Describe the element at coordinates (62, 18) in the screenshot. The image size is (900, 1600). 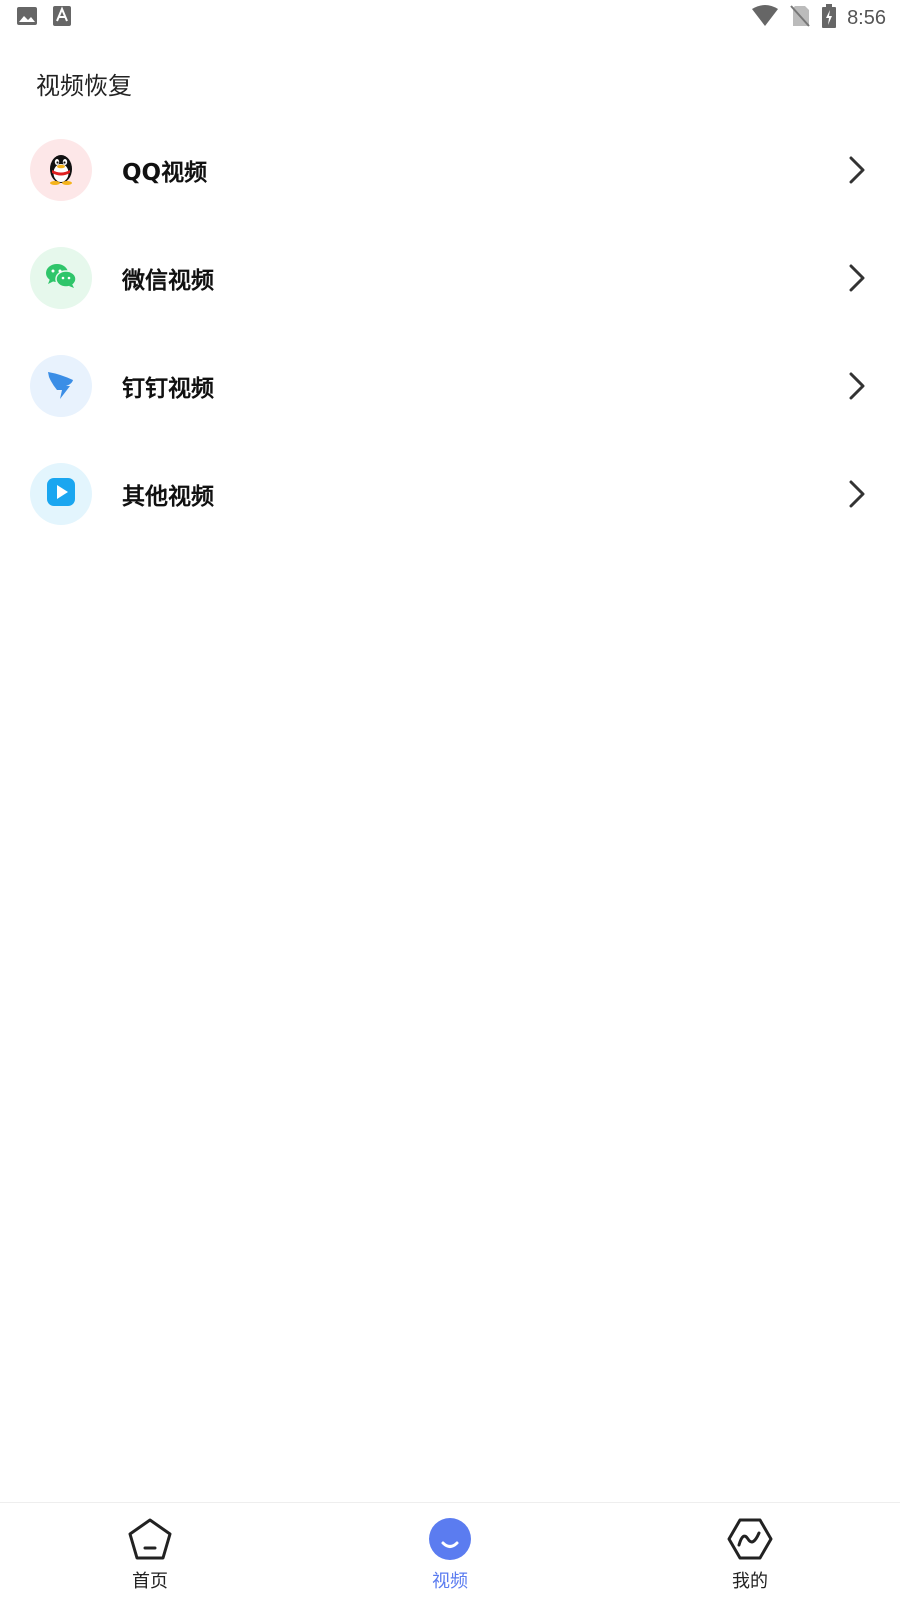
I see `font-a-icon` at that location.